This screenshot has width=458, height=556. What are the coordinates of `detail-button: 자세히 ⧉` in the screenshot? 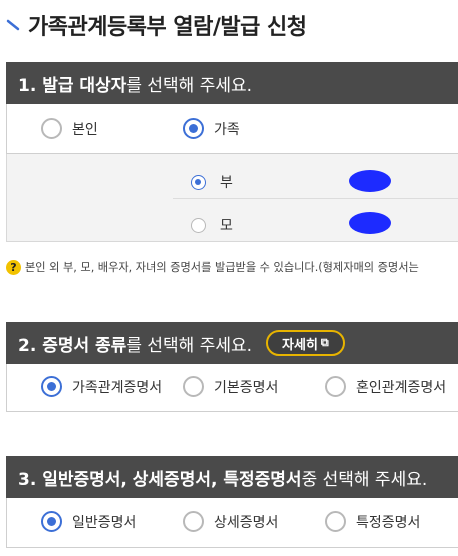 It's located at (305, 343).